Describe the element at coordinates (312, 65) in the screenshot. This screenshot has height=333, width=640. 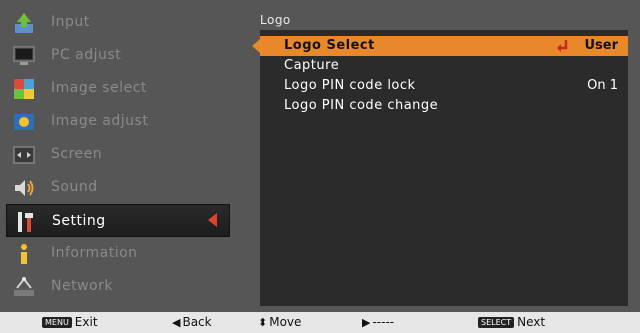
I see `menu-row-label: Capture` at that location.